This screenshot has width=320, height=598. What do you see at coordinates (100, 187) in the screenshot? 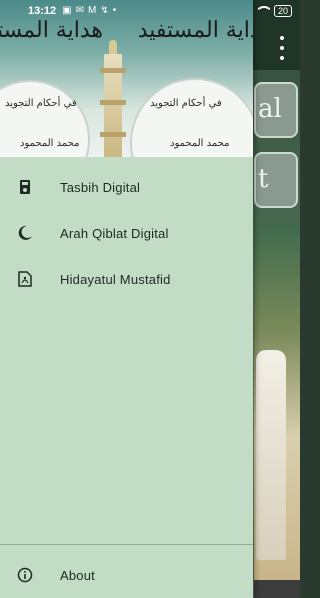
I see `menu-item-label: Tasbih Digital` at bounding box center [100, 187].